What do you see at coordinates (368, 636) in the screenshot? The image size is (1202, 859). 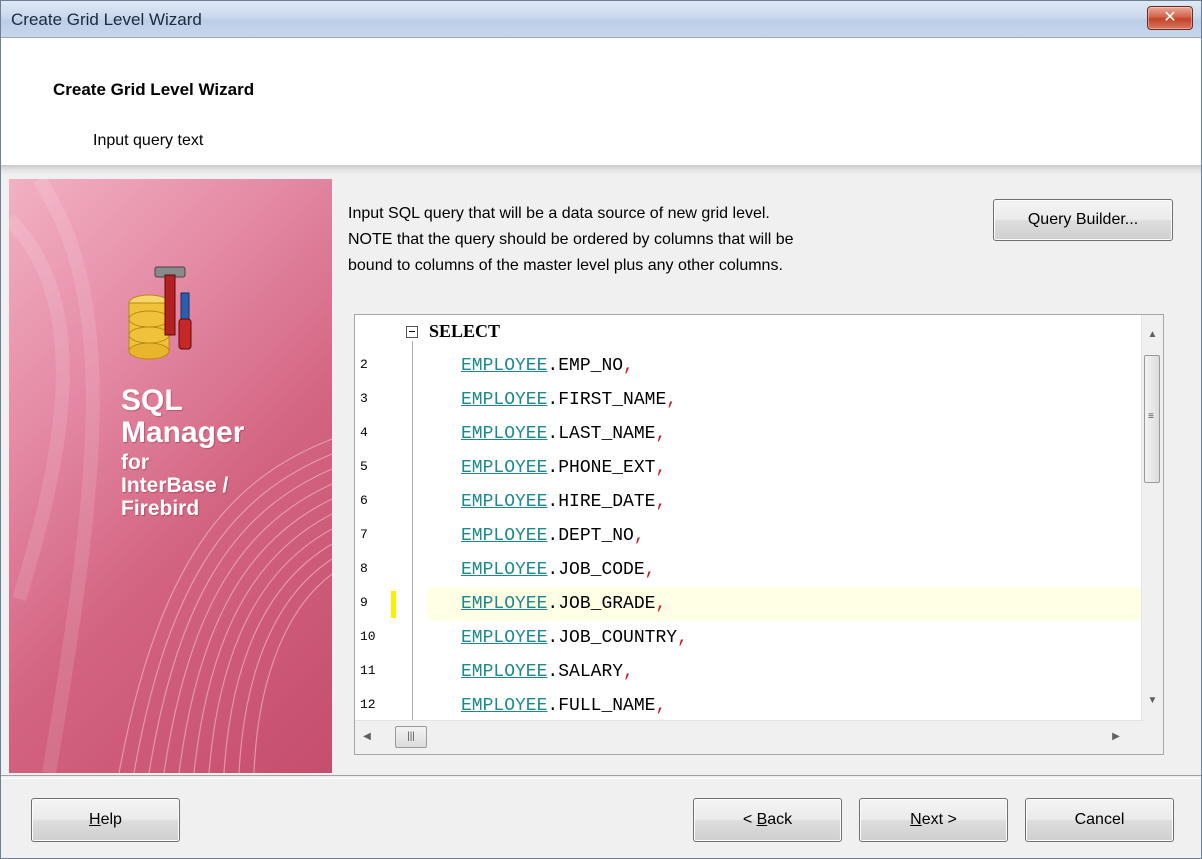 I see `line-number: 10` at bounding box center [368, 636].